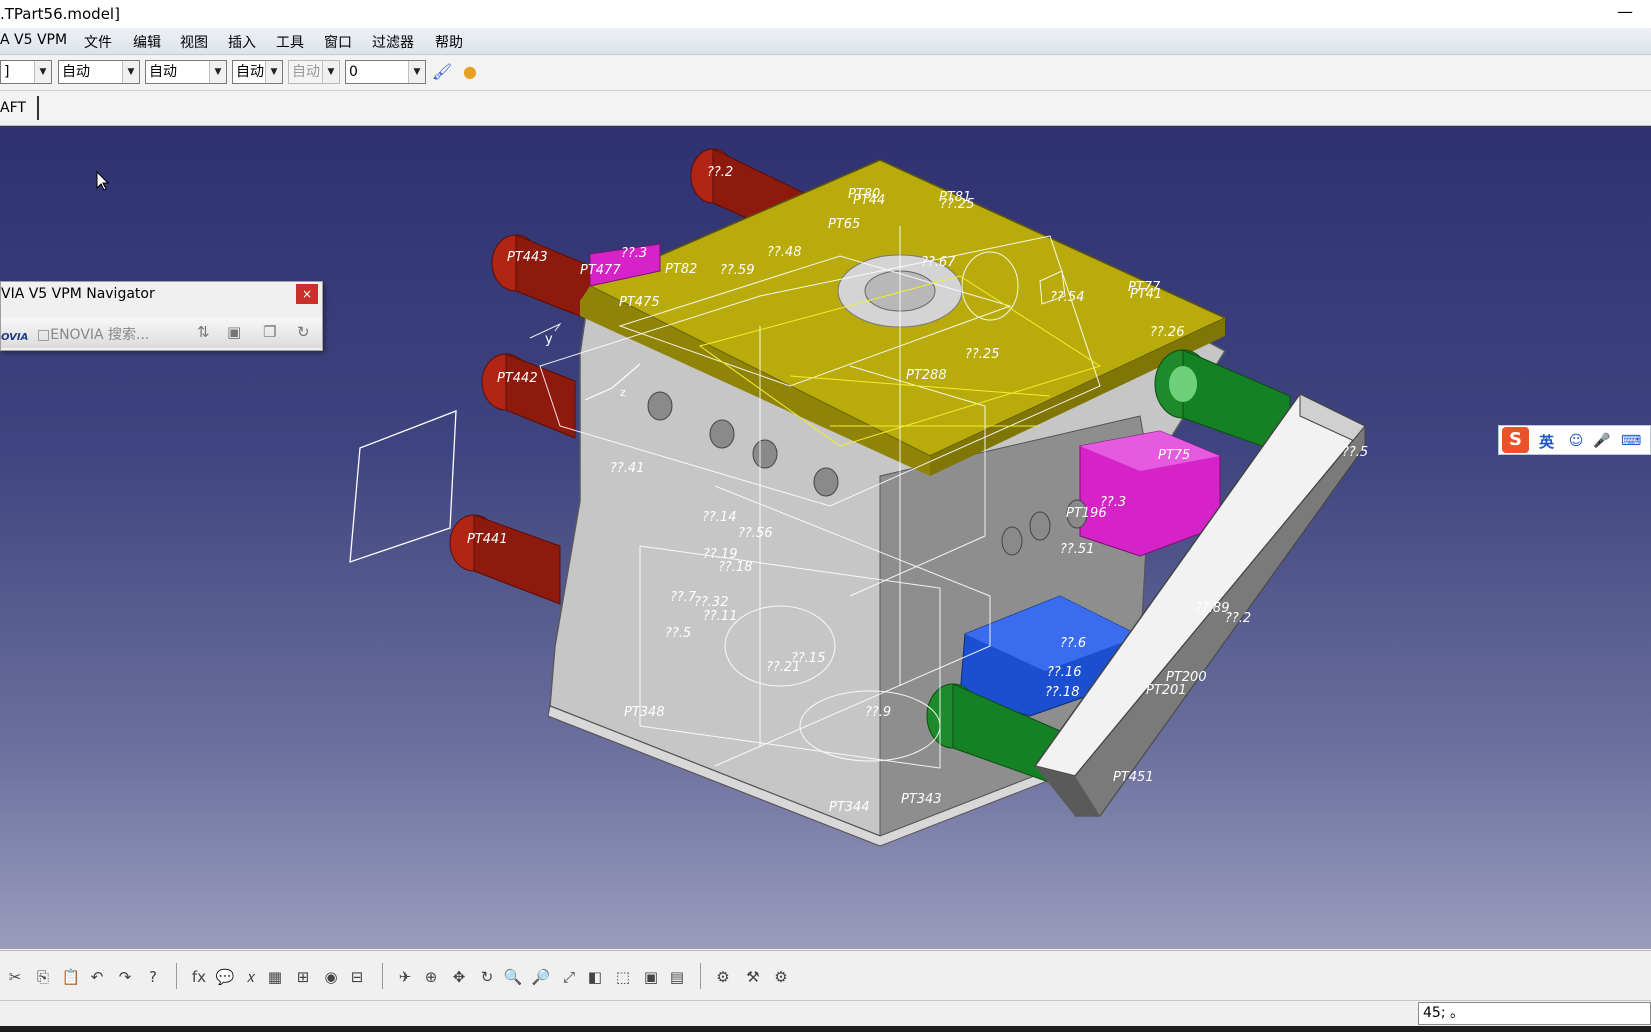  Describe the element at coordinates (783, 667) in the screenshot. I see `cad-point-label: ??.21` at that location.